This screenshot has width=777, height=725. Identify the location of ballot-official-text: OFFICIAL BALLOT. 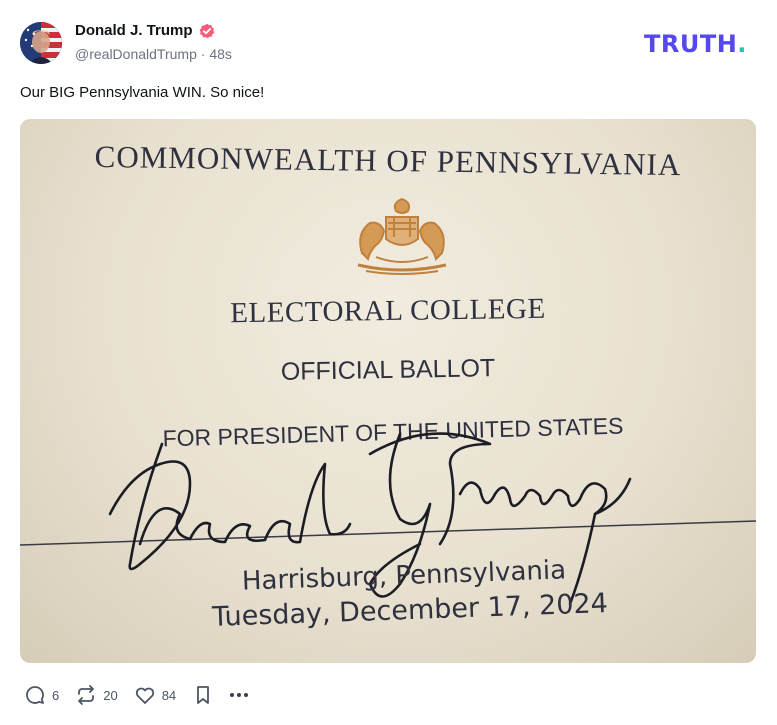
(388, 370).